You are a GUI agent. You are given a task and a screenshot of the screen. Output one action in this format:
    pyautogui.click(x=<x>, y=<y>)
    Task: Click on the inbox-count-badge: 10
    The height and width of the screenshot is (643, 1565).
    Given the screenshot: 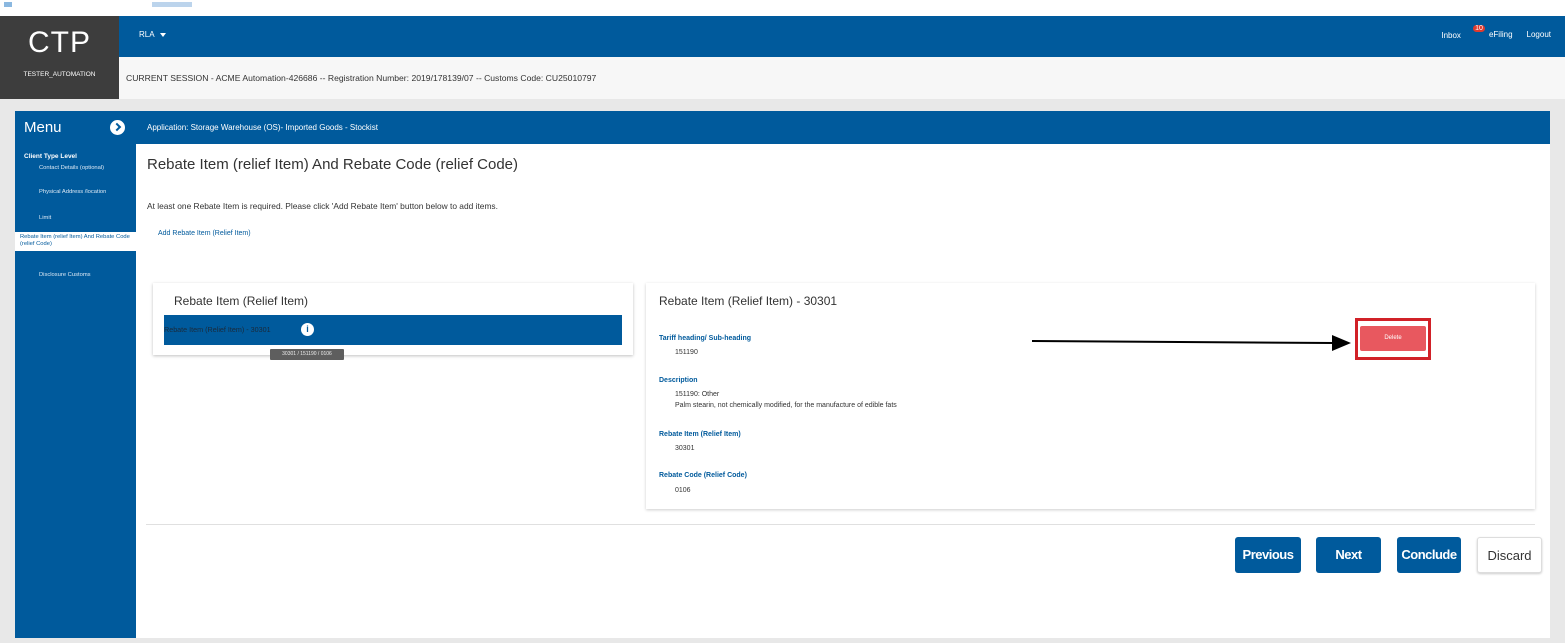 What is the action you would take?
    pyautogui.click(x=1479, y=28)
    